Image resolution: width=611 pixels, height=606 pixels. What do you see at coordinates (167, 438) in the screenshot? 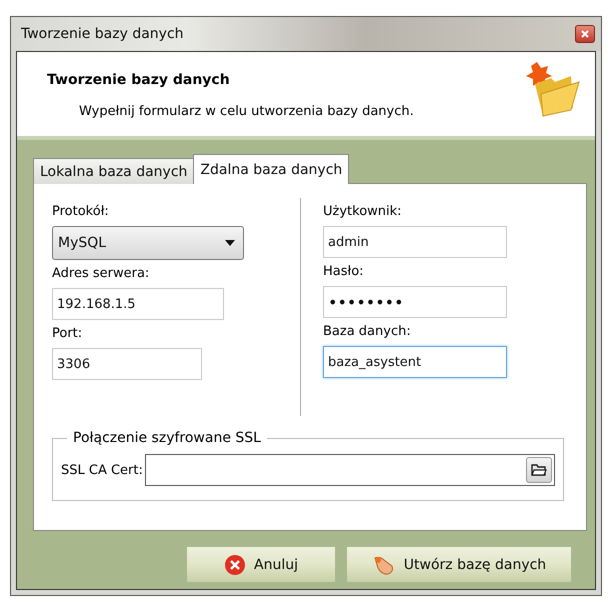
I see `group-title: Połączenie szyfrowane SSL` at bounding box center [167, 438].